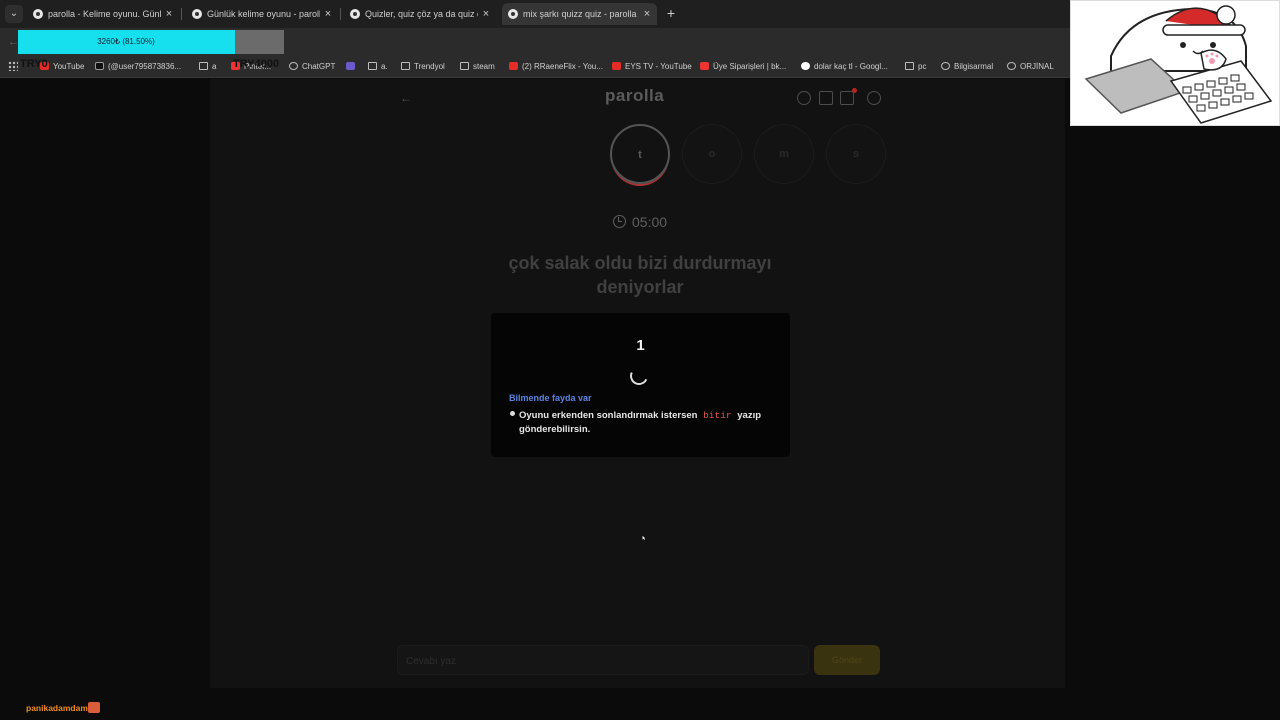 This screenshot has height=720, width=1280. I want to click on bongo-cat-mascot-icon, so click(1175, 63).